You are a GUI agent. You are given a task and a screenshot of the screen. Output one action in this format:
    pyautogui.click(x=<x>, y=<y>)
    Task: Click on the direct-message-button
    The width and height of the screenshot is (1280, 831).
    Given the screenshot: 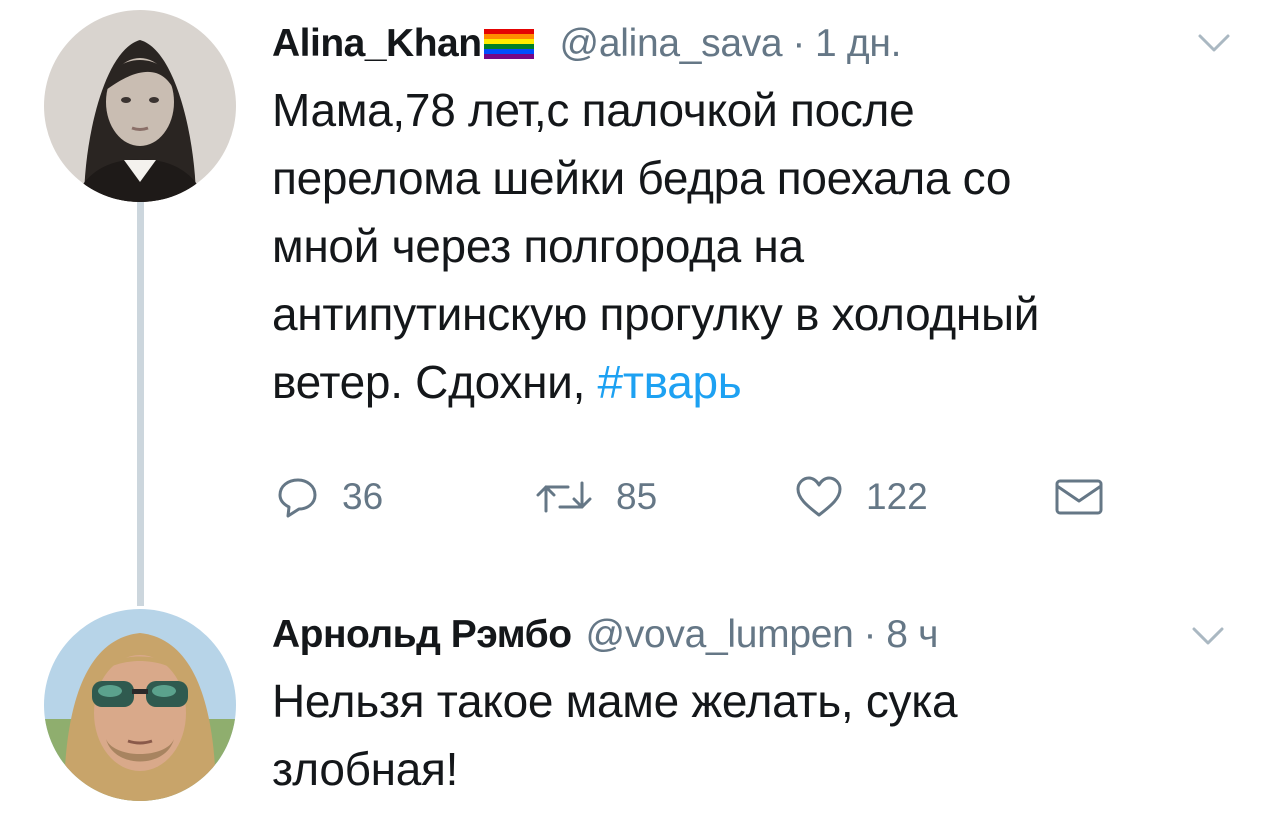 What is the action you would take?
    pyautogui.click(x=1090, y=497)
    